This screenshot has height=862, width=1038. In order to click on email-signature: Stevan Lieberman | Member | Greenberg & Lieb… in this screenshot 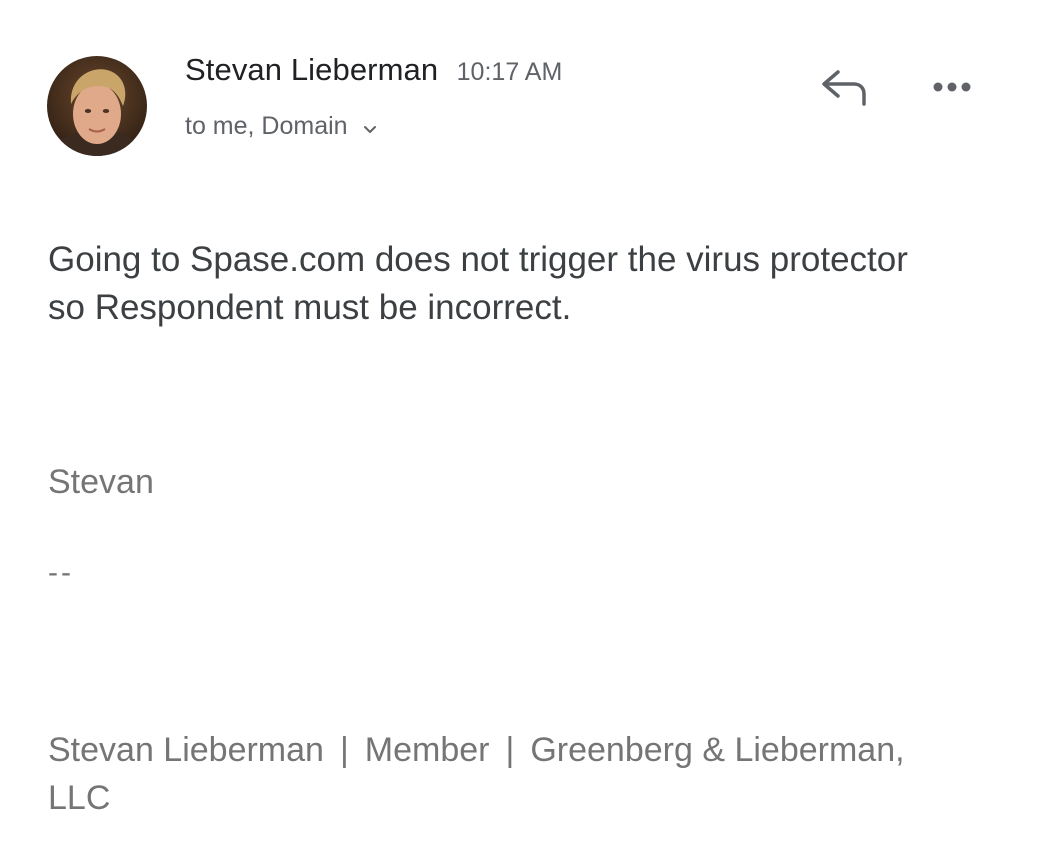, I will do `click(488, 774)`.